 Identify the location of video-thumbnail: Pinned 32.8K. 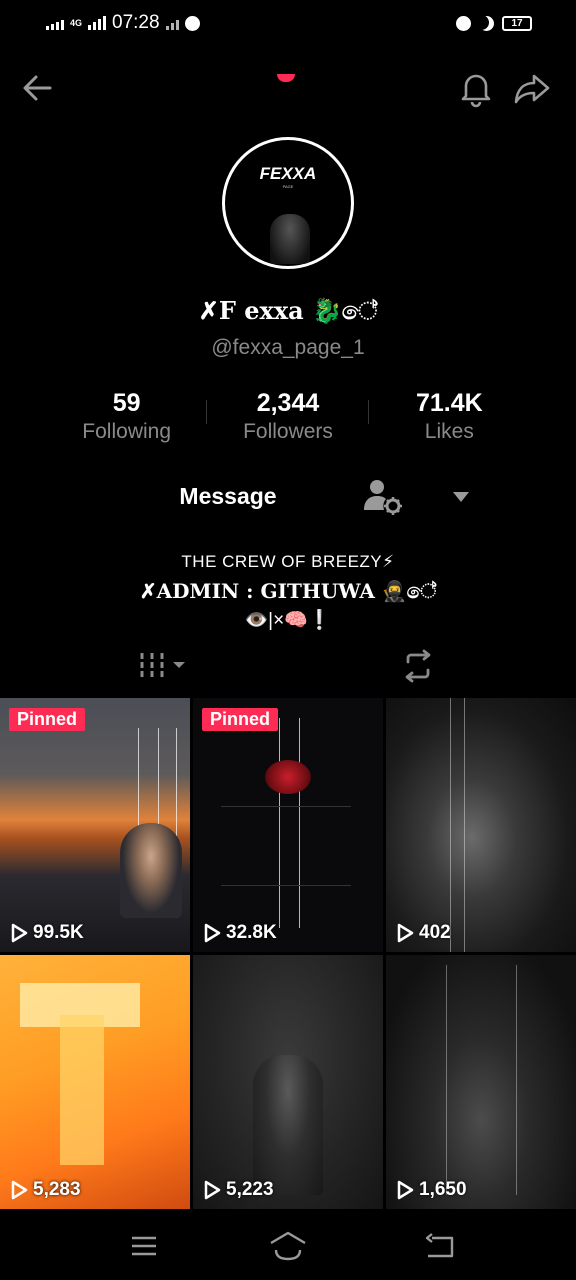
(288, 825).